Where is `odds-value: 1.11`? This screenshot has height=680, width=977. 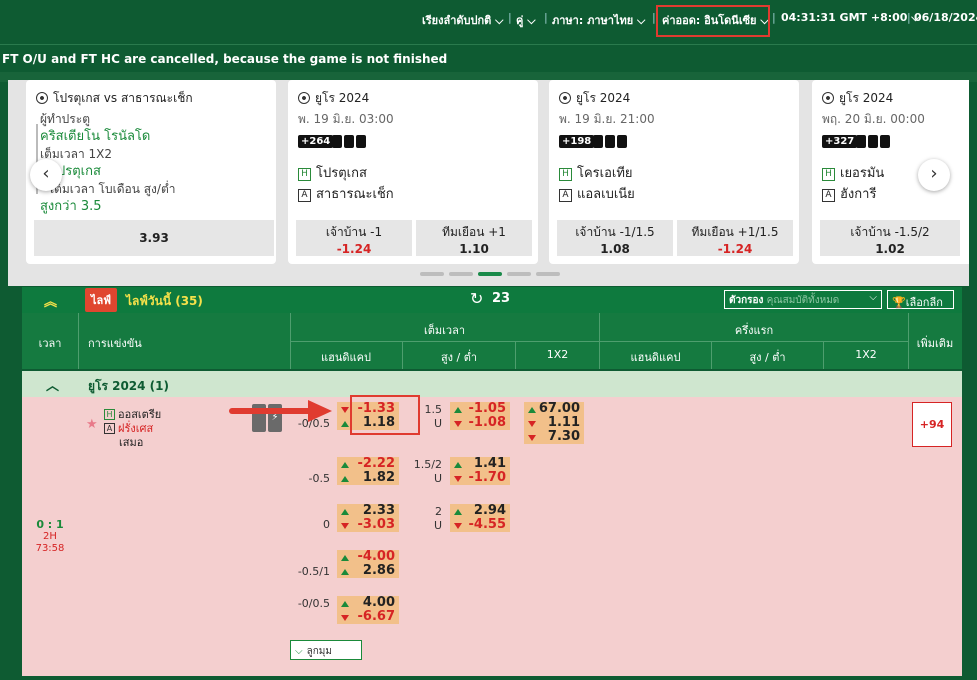
odds-value: 1.11 is located at coordinates (563, 422).